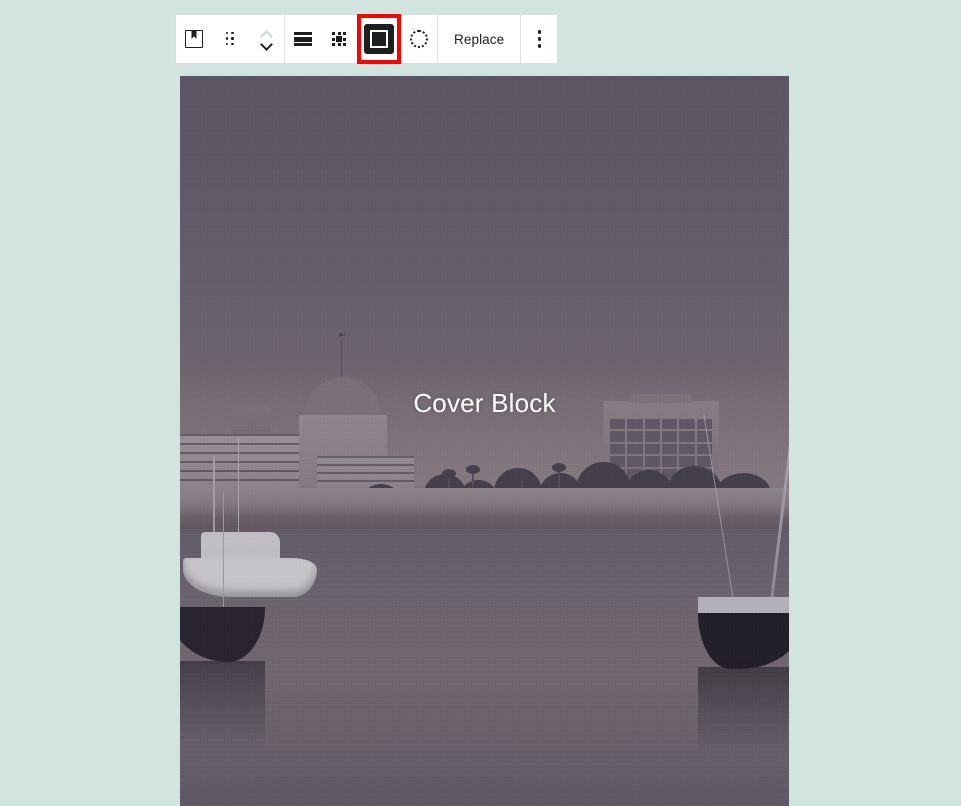 This screenshot has width=961, height=806. I want to click on block-toolbar: Replace, so click(367, 39).